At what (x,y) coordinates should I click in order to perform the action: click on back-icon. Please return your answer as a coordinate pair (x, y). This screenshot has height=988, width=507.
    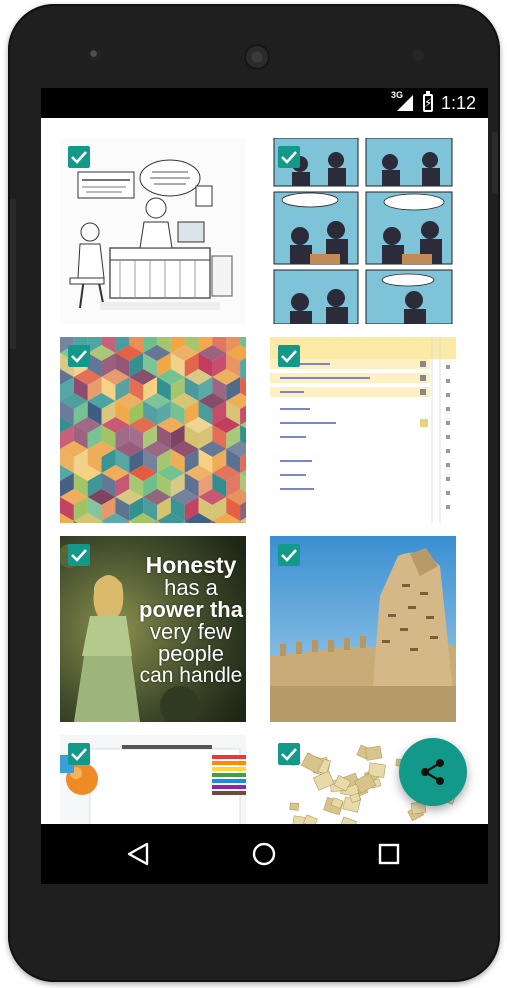
    Looking at the image, I should click on (138, 854).